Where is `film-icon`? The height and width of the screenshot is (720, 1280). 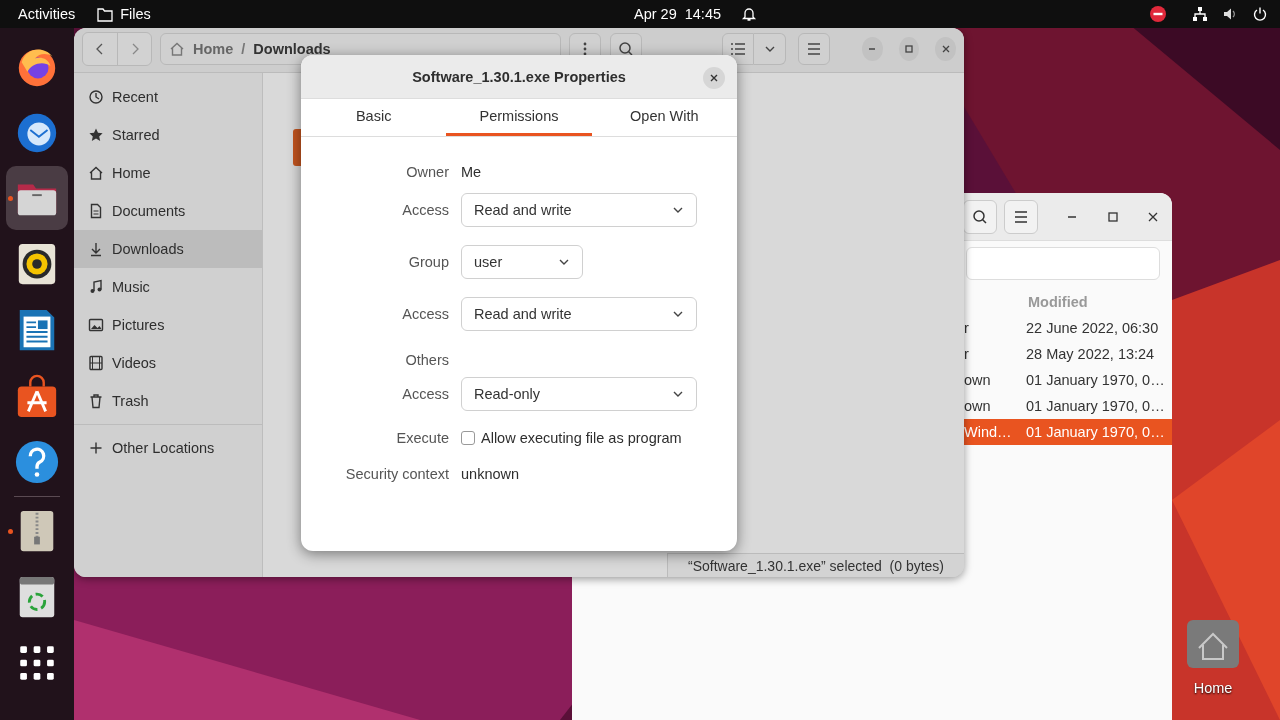 film-icon is located at coordinates (96, 363).